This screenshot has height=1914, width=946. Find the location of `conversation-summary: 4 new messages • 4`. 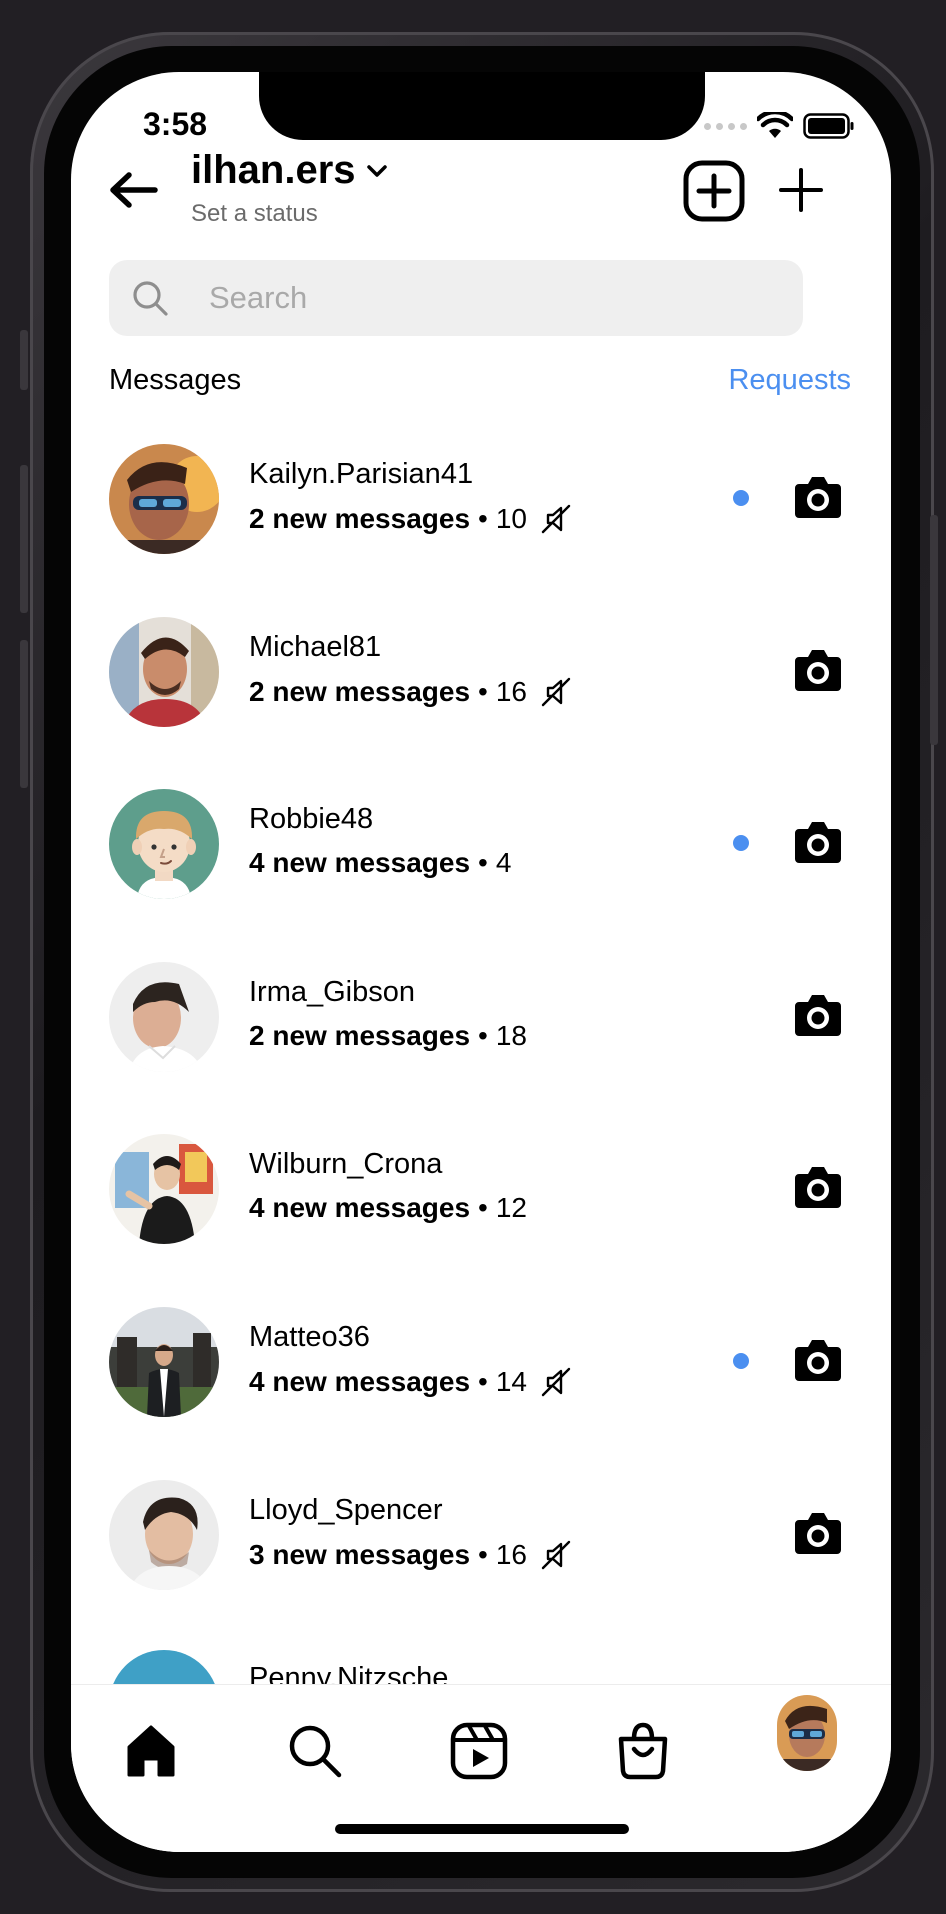

conversation-summary: 4 new messages • 4 is located at coordinates (380, 863).